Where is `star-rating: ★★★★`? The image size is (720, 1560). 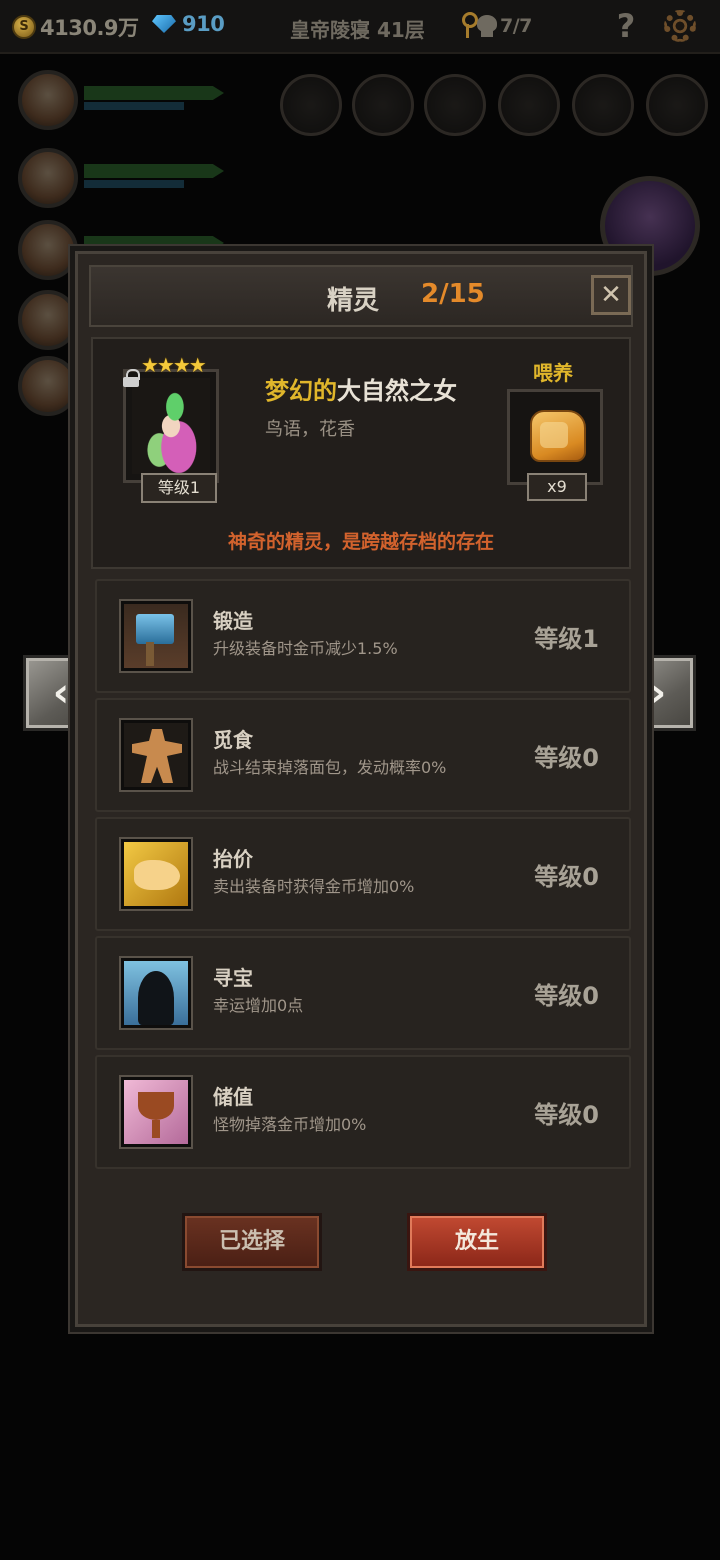 star-rating: ★★★★ is located at coordinates (174, 365).